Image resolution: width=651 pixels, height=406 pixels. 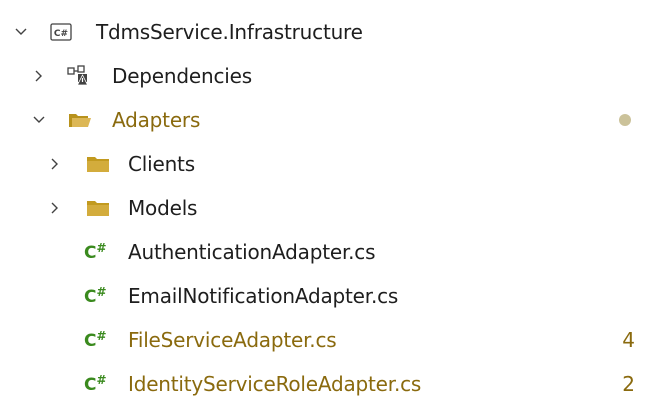 What do you see at coordinates (628, 340) in the screenshot?
I see `problem-count-badge: 4` at bounding box center [628, 340].